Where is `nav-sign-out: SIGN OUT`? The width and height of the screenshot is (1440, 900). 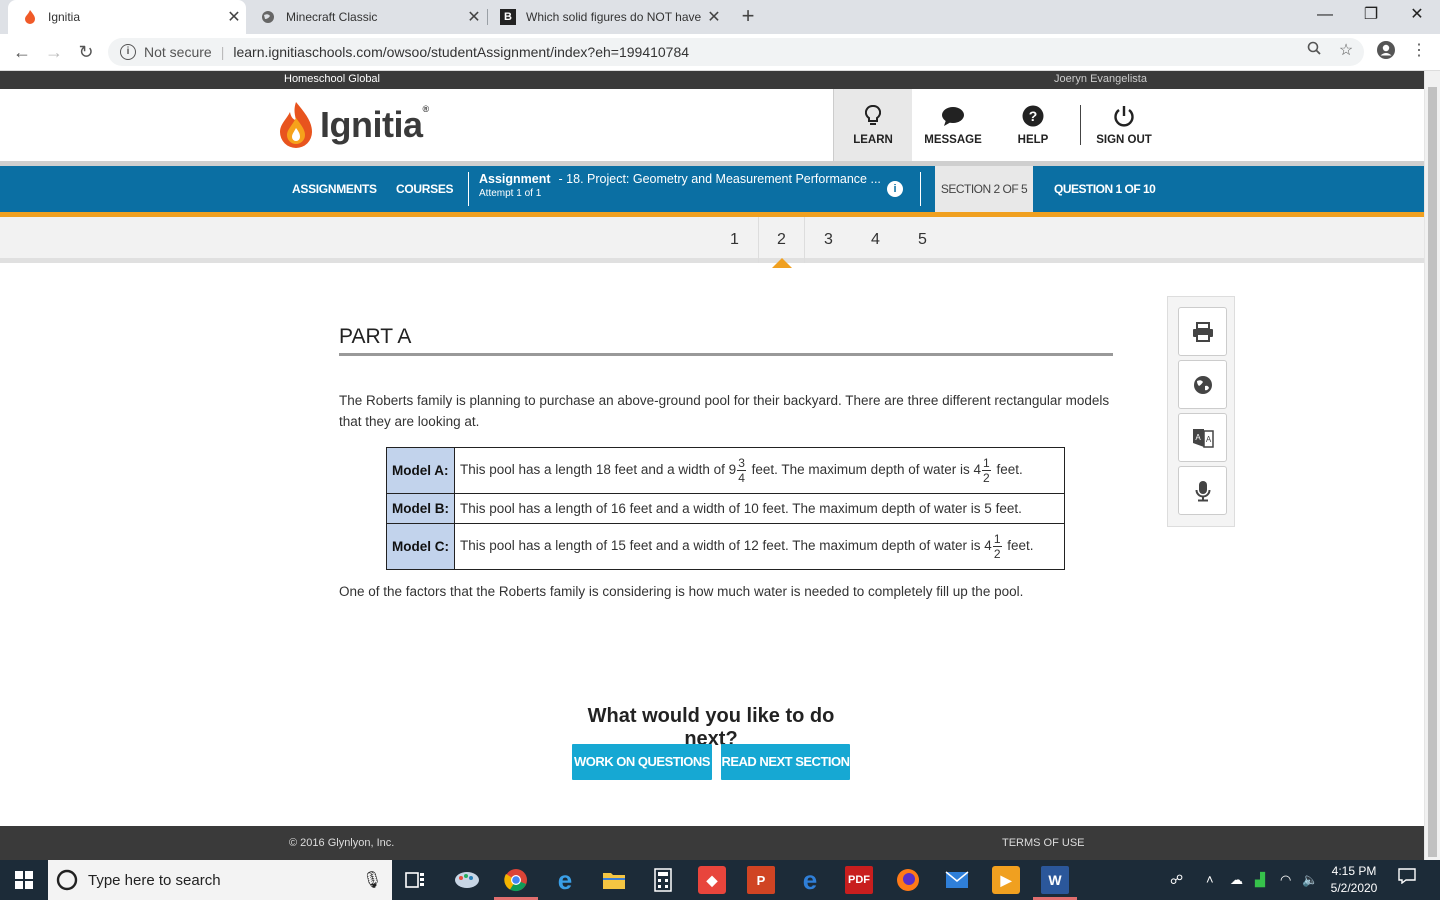 nav-sign-out: SIGN OUT is located at coordinates (1124, 125).